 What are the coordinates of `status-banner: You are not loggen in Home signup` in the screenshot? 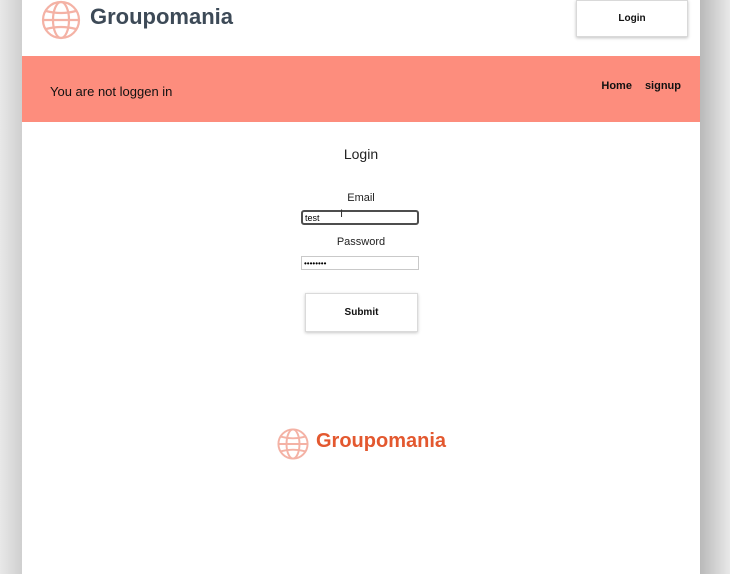 It's located at (361, 89).